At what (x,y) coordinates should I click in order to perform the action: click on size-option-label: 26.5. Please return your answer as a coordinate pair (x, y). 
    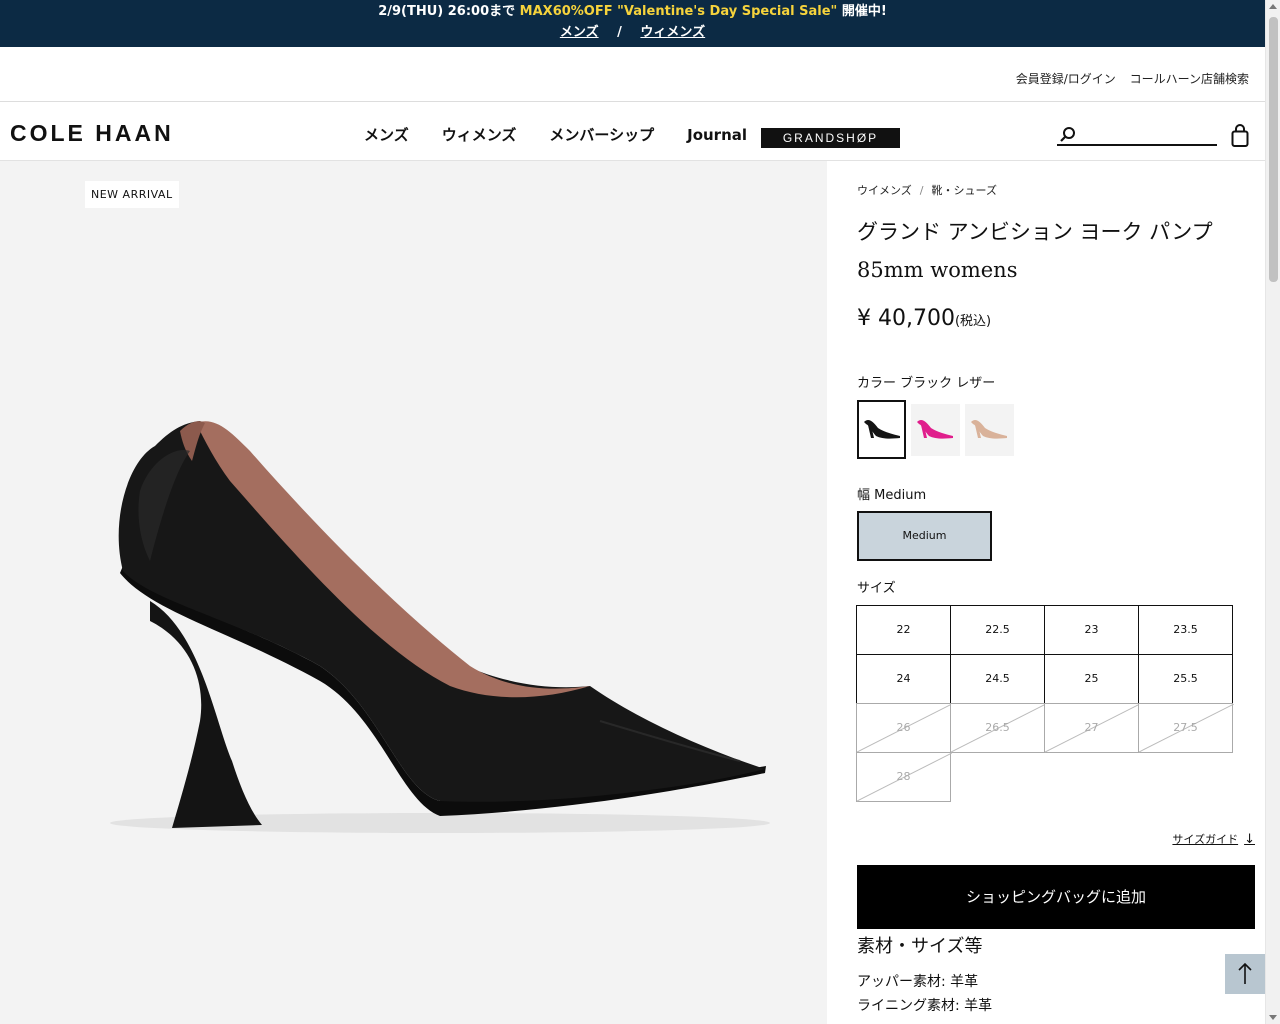
    Looking at the image, I should click on (997, 727).